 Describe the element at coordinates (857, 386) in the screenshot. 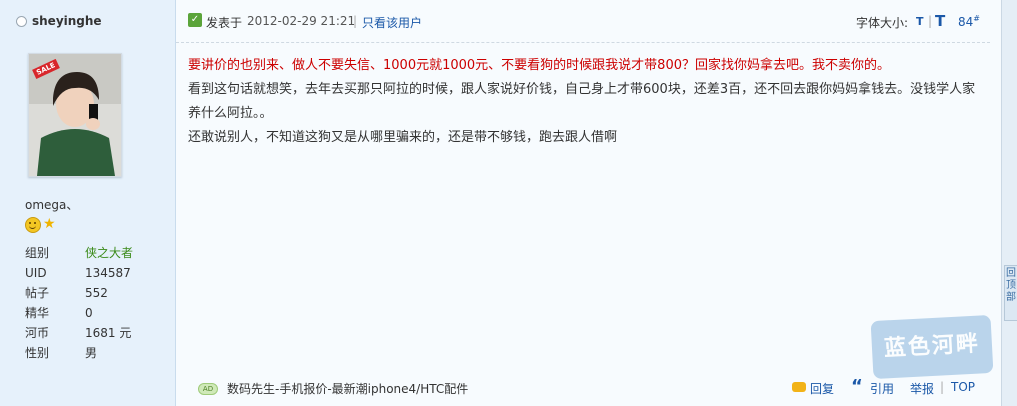

I see `quote-icon: “` at that location.